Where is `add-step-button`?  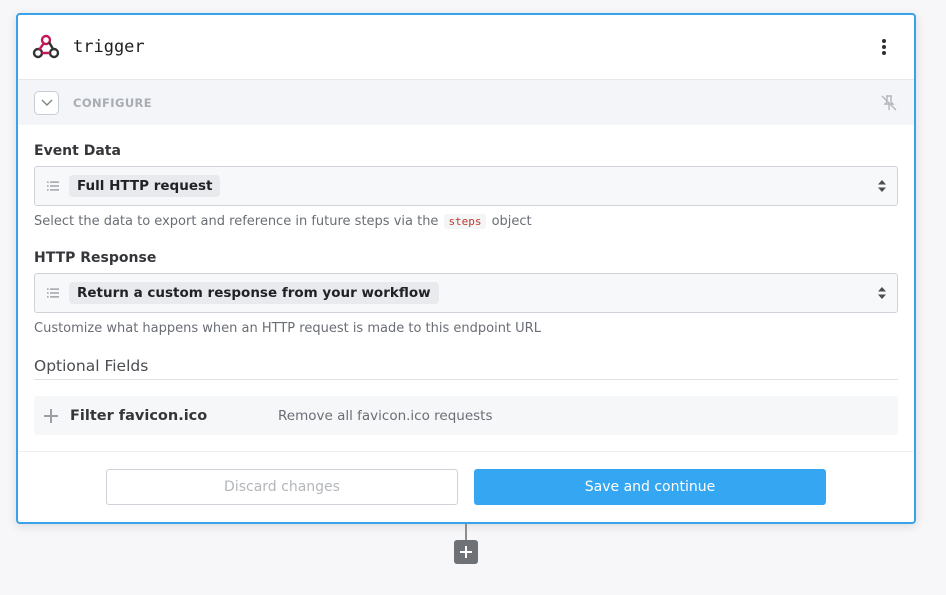
add-step-button is located at coordinates (466, 552).